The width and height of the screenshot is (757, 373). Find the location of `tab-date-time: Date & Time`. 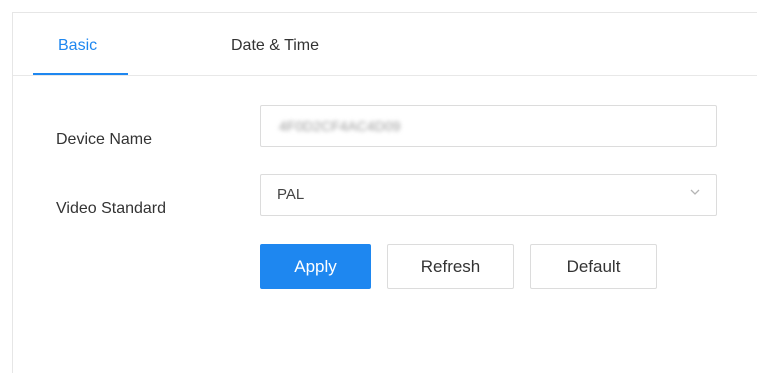

tab-date-time: Date & Time is located at coordinates (275, 46).